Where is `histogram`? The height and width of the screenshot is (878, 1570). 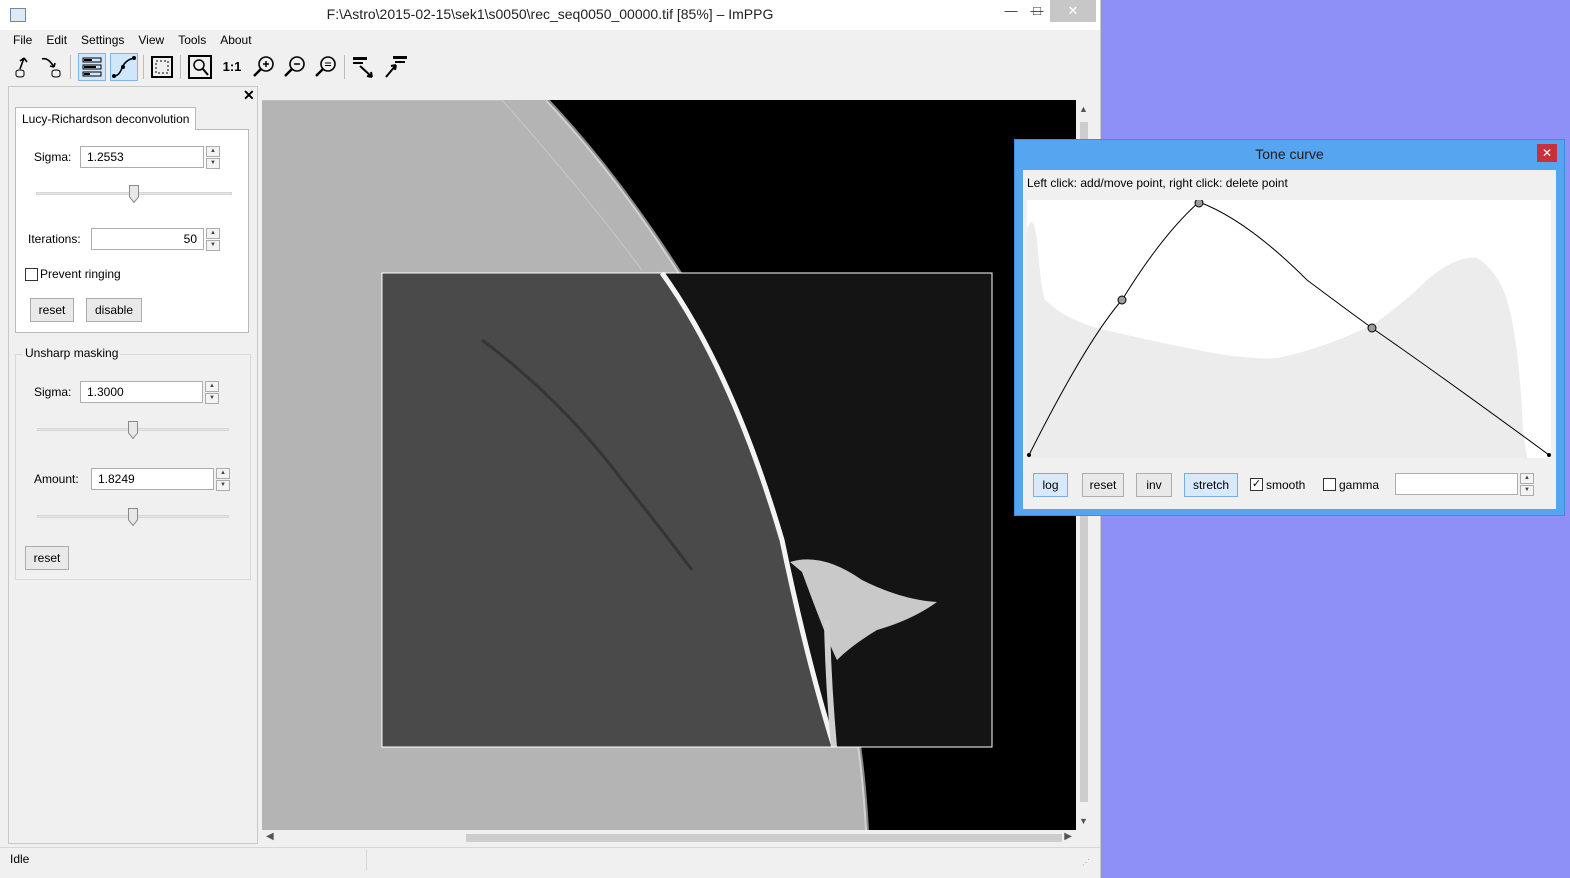 histogram is located at coordinates (1277, 340).